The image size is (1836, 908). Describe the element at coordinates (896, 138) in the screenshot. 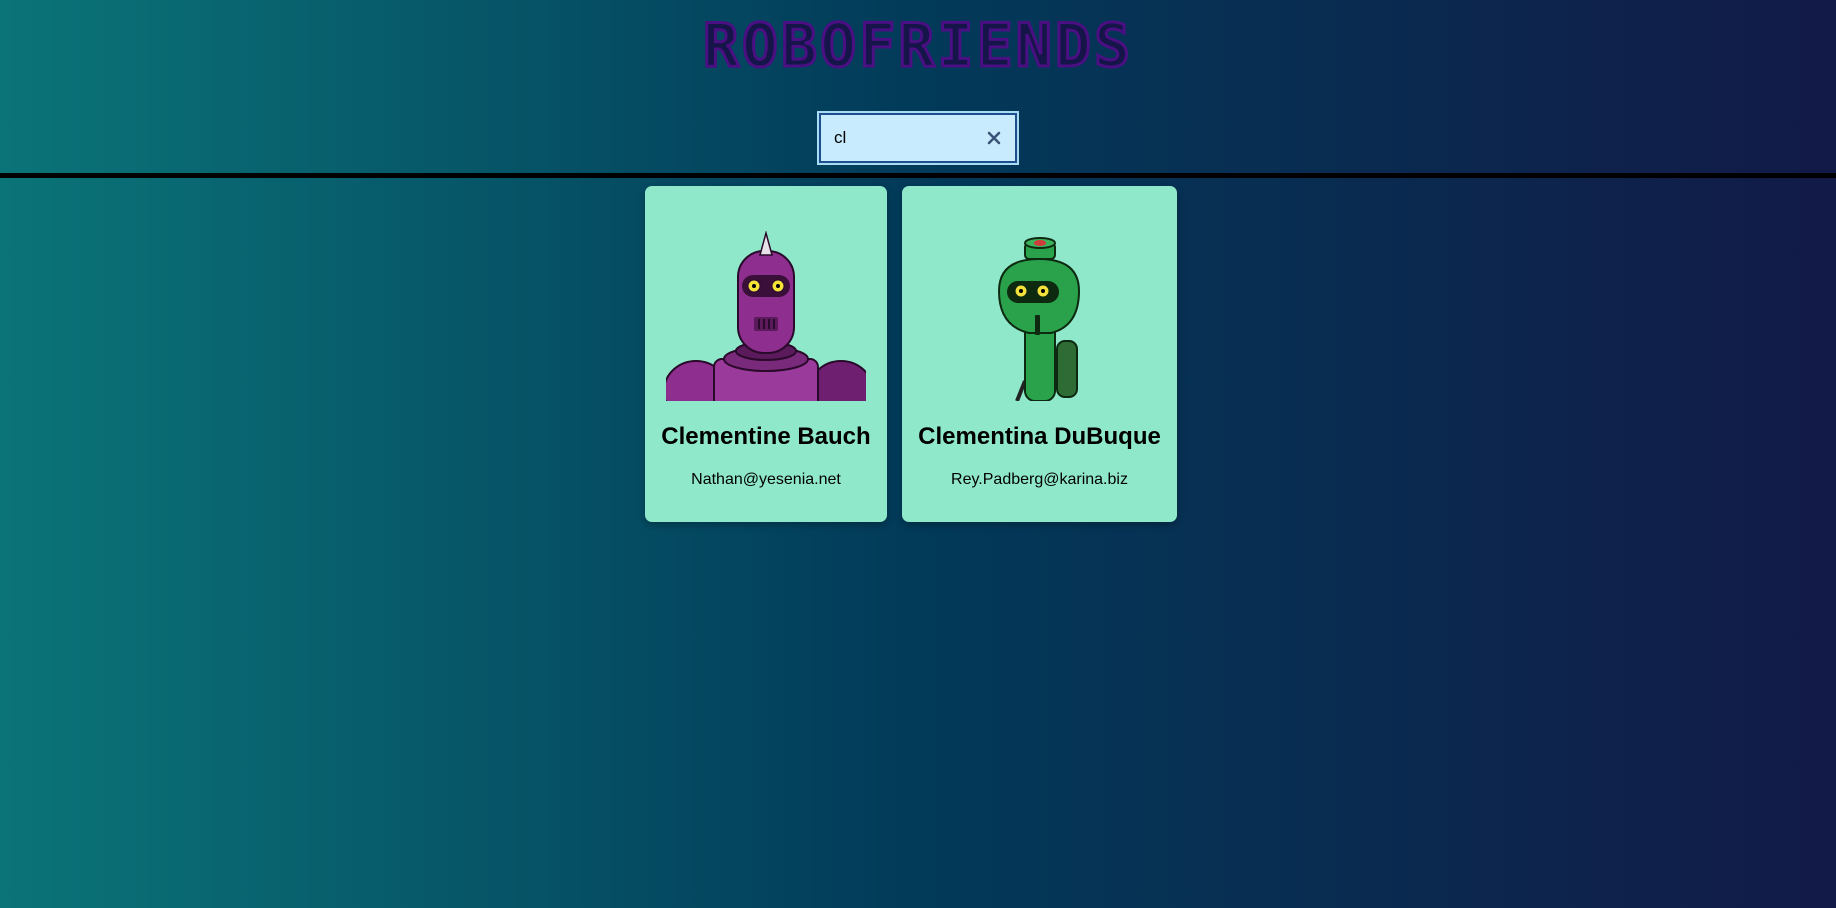

I see `search-input` at that location.